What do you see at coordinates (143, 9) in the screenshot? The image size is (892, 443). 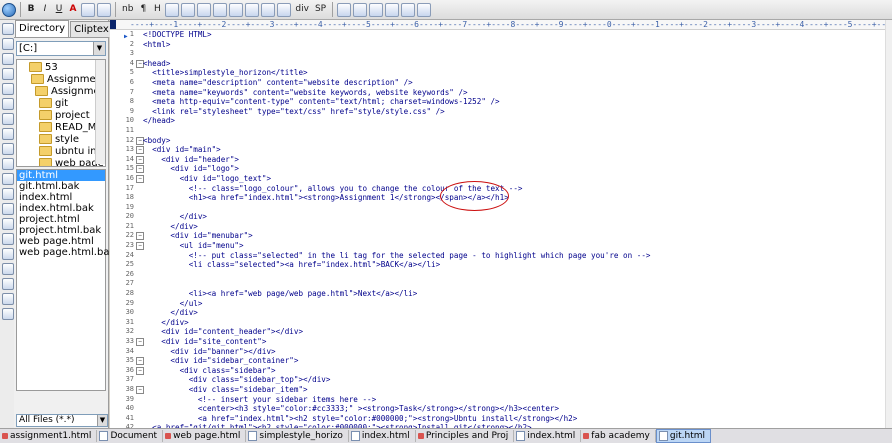 I see `paragraph-button: ¶` at bounding box center [143, 9].